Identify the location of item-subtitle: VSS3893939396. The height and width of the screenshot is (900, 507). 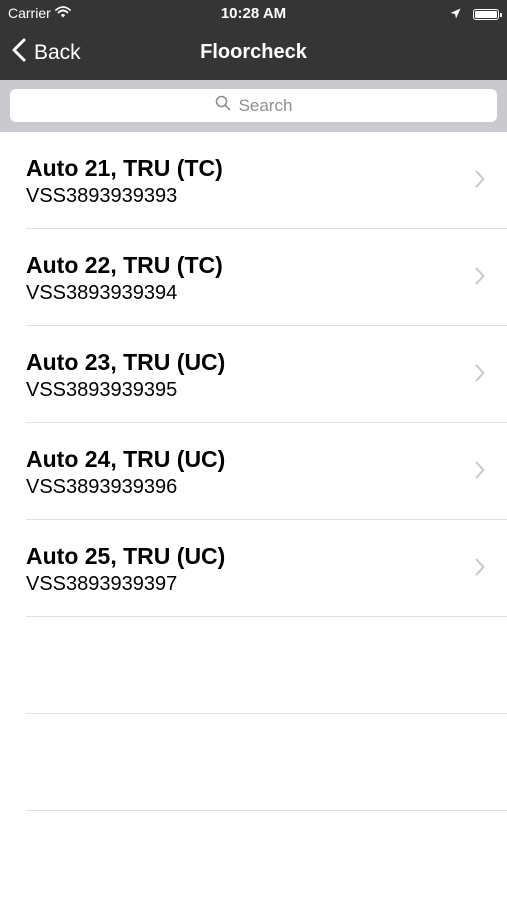
(102, 487).